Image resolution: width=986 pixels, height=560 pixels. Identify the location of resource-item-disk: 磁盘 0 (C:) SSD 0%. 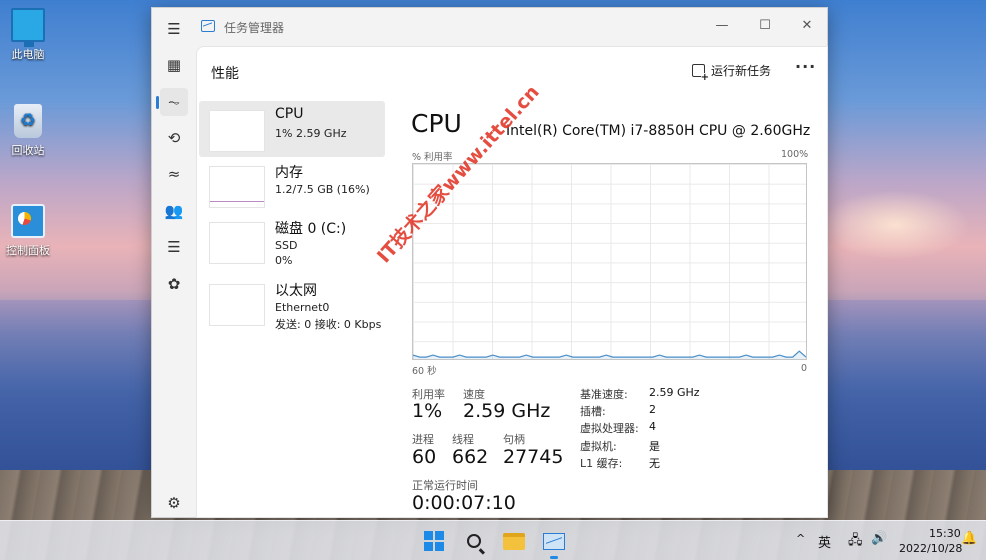
(292, 244).